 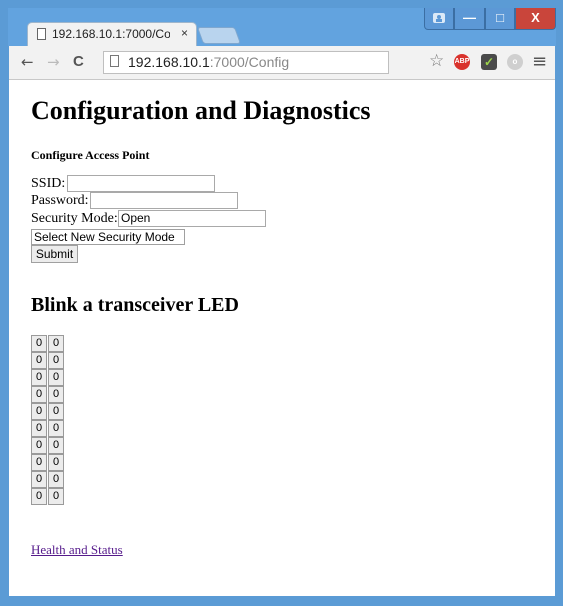 I want to click on reload-button: C, so click(x=78, y=61).